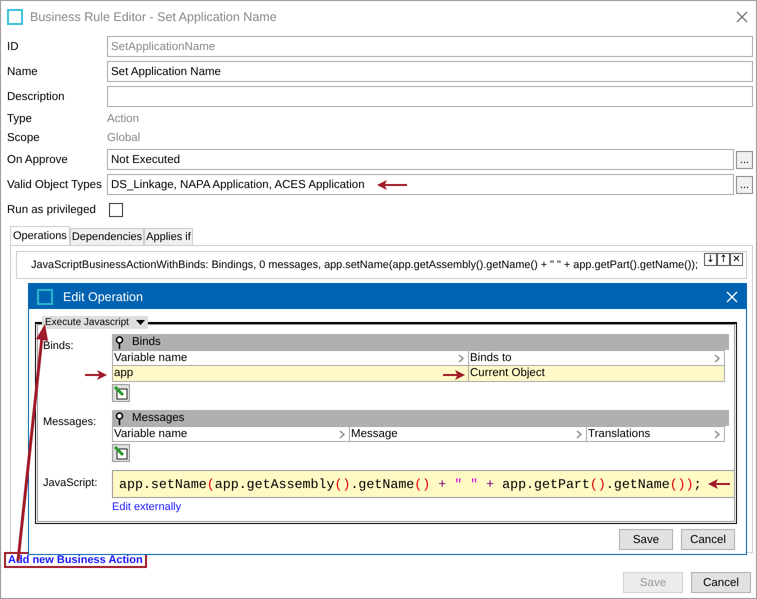  Describe the element at coordinates (147, 507) in the screenshot. I see `edit-externally-link: Edit externally` at that location.